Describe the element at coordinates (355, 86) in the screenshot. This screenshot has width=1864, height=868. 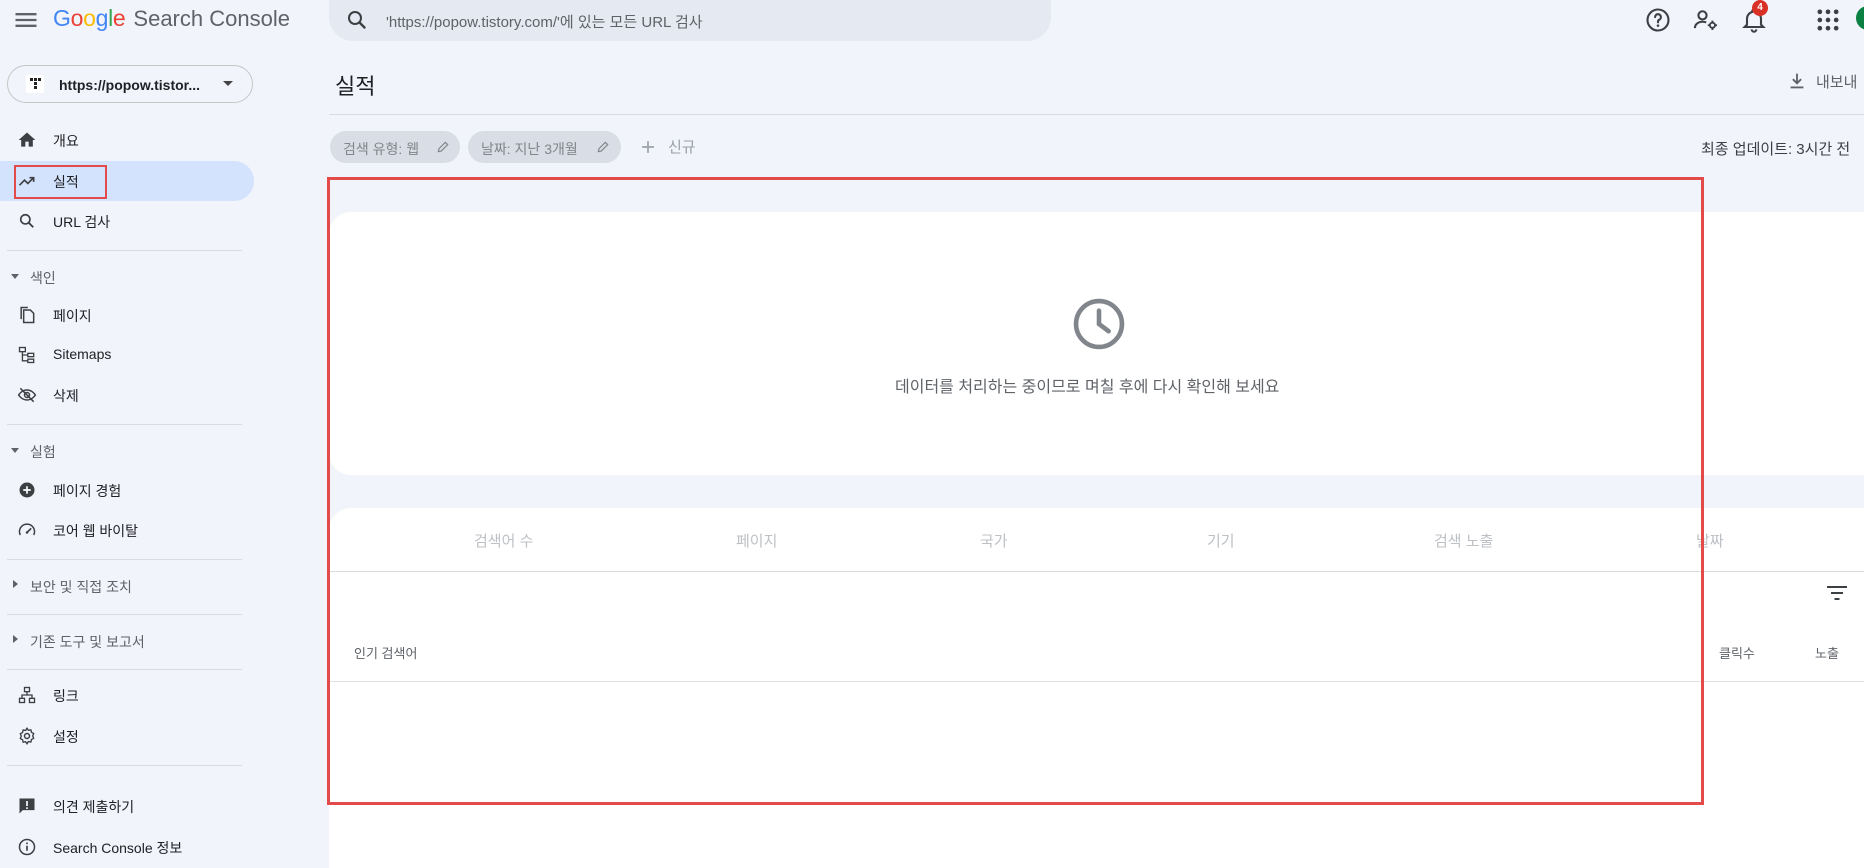
I see `page-title: 실적` at that location.